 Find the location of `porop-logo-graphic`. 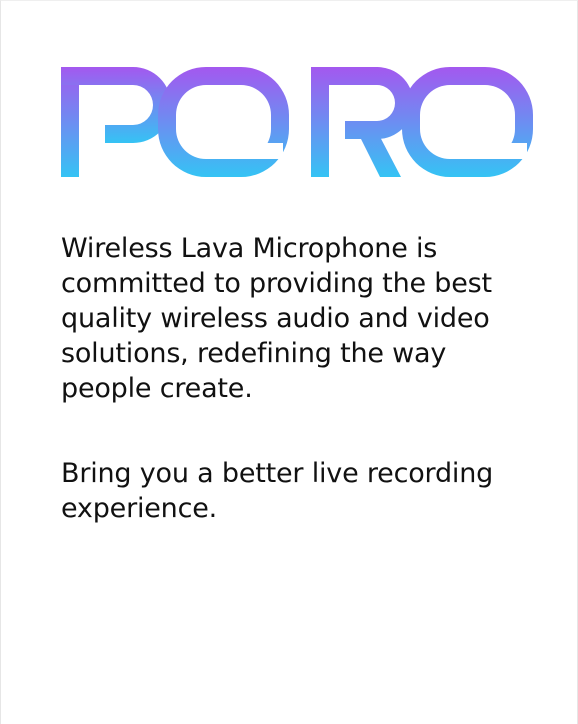

porop-logo-graphic is located at coordinates (297, 122).